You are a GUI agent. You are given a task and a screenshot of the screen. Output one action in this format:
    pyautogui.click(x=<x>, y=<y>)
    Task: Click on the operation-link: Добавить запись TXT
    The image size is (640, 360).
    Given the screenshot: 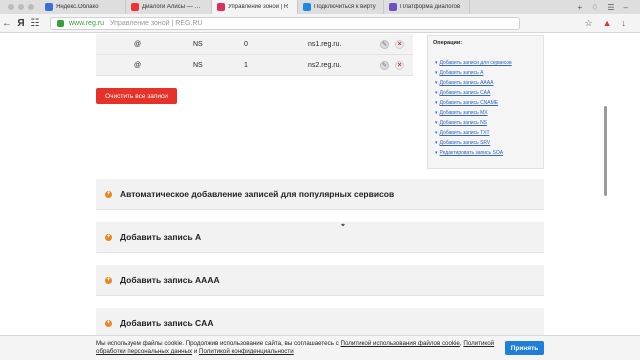 What is the action you would take?
    pyautogui.click(x=462, y=133)
    